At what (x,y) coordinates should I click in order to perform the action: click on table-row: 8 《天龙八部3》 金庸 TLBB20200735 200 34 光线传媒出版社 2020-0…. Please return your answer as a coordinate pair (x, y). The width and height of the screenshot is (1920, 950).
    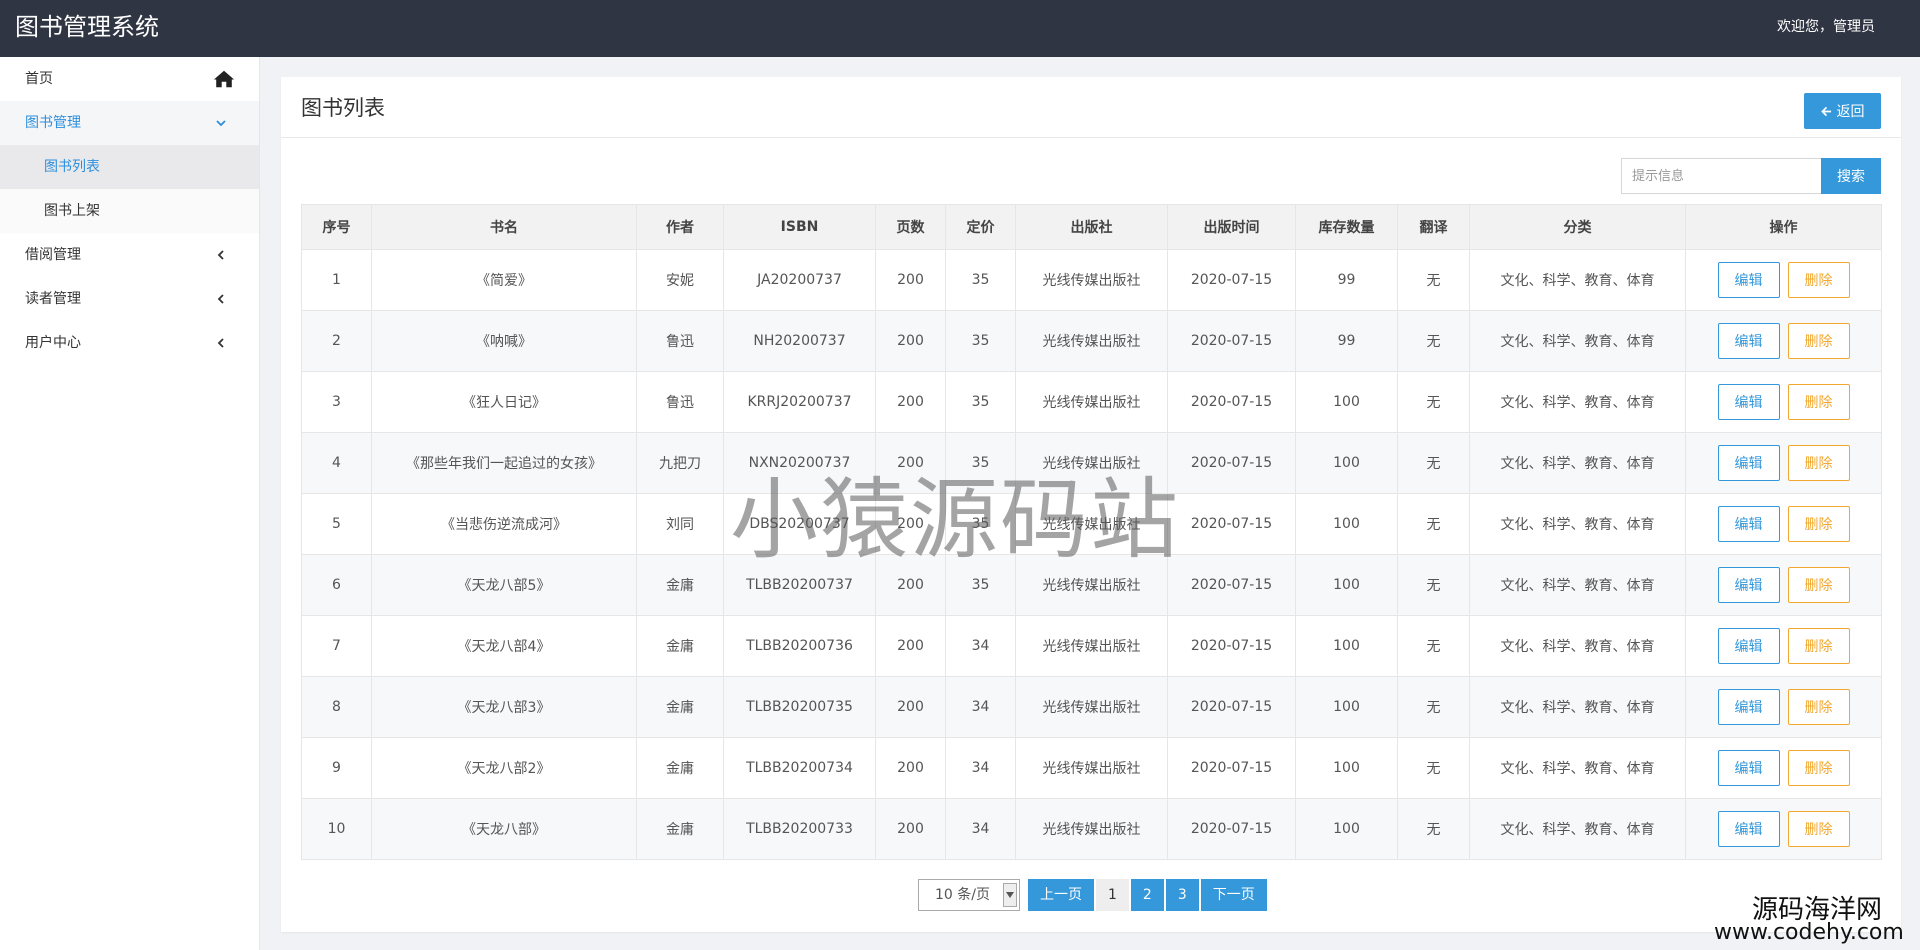
    Looking at the image, I should click on (1091, 707).